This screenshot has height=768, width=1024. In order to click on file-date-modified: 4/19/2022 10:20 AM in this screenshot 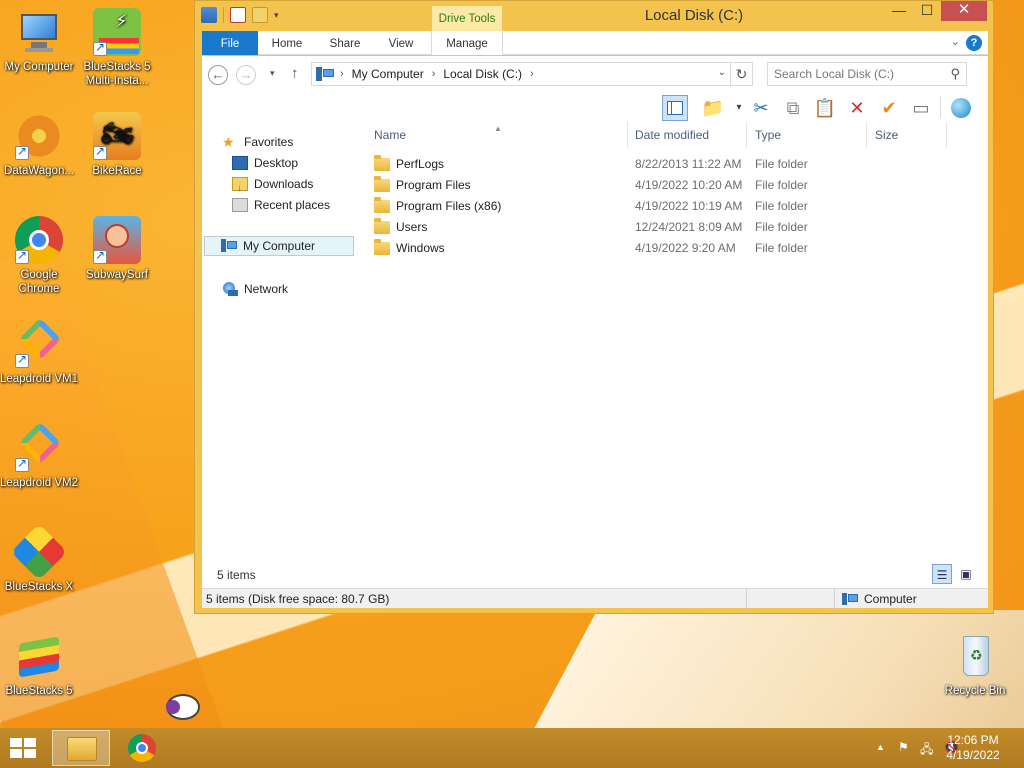, I will do `click(689, 185)`.